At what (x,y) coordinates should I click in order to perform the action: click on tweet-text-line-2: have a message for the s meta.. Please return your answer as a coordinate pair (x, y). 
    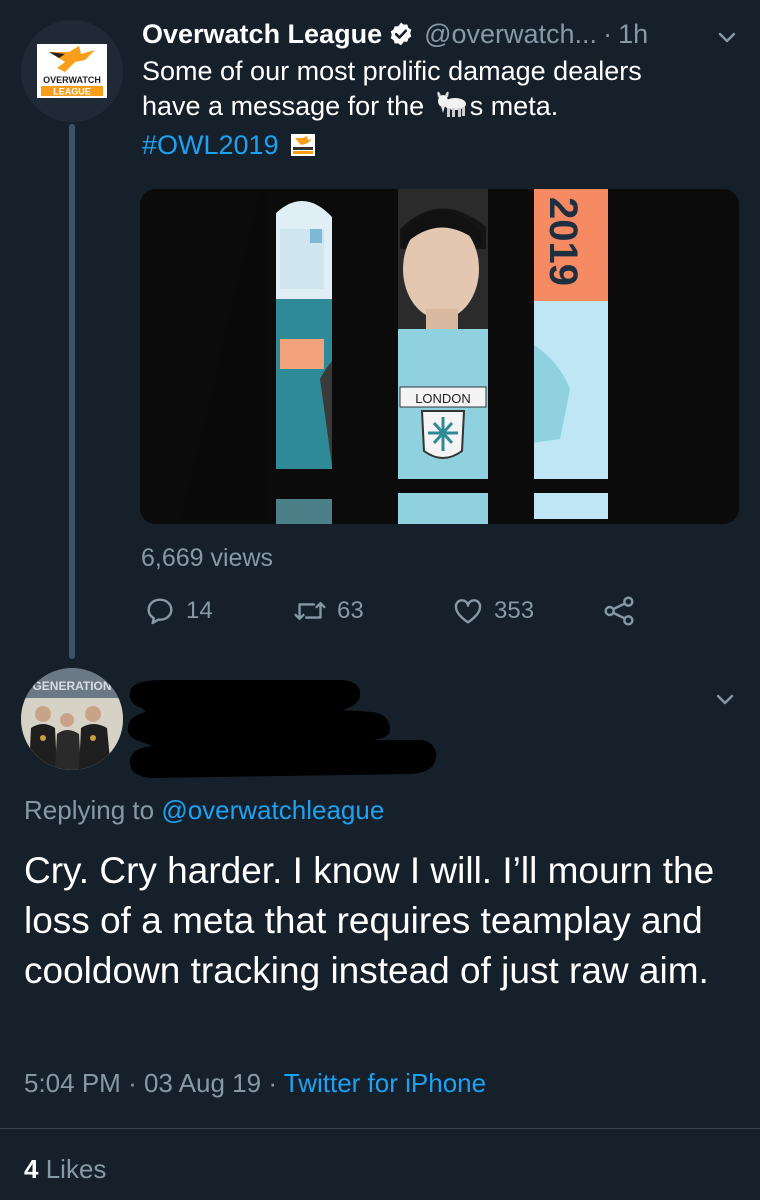
    Looking at the image, I should click on (442, 108).